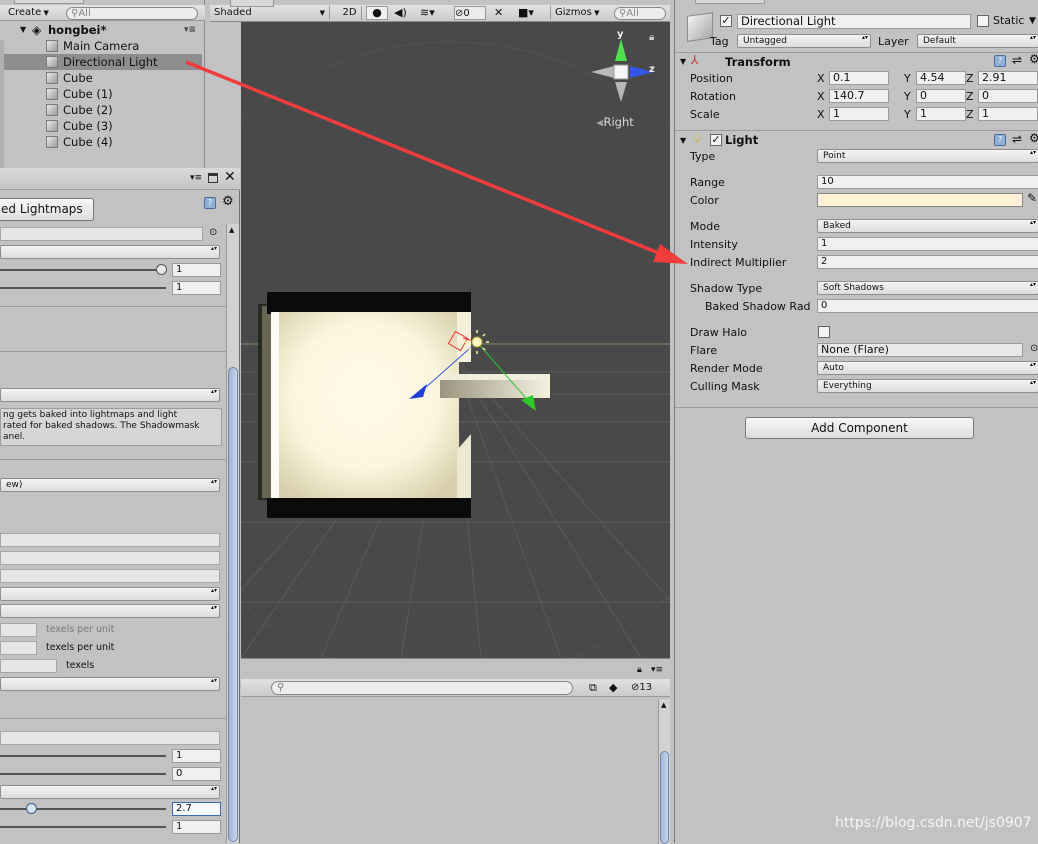 Image resolution: width=1038 pixels, height=844 pixels. I want to click on active-checkbox: ✓, so click(726, 21).